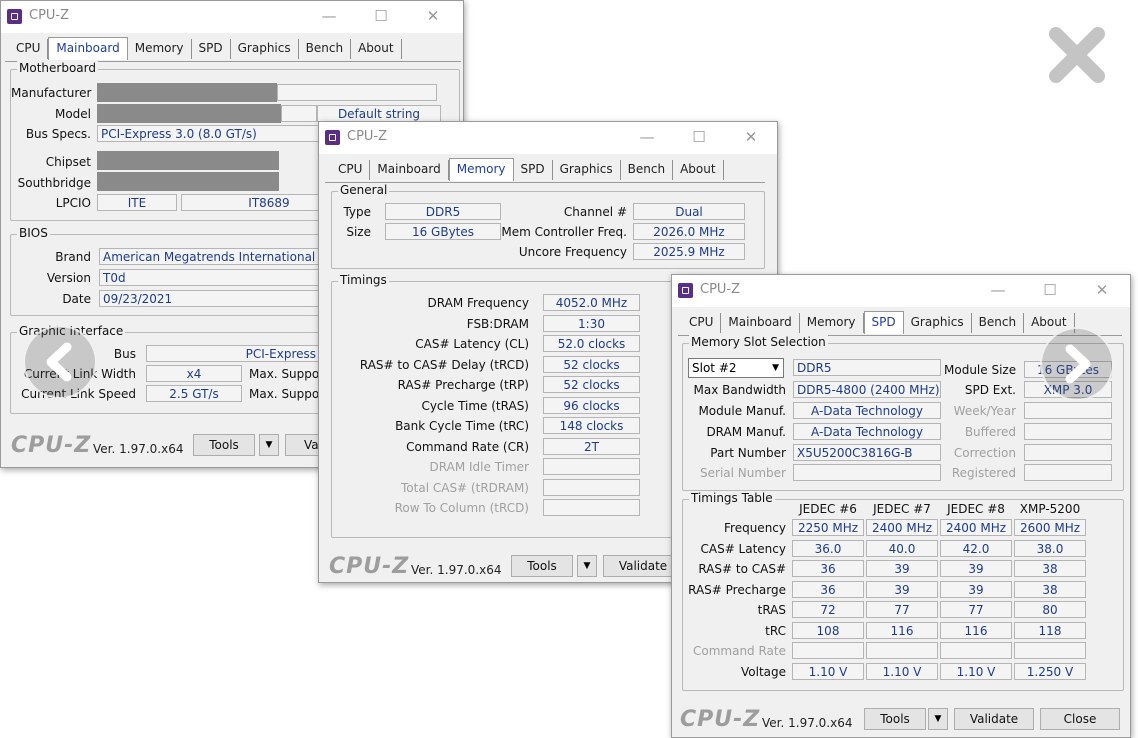 The width and height of the screenshot is (1138, 738). I want to click on timing-label: Total CAS# (tRDRAM), so click(465, 488).